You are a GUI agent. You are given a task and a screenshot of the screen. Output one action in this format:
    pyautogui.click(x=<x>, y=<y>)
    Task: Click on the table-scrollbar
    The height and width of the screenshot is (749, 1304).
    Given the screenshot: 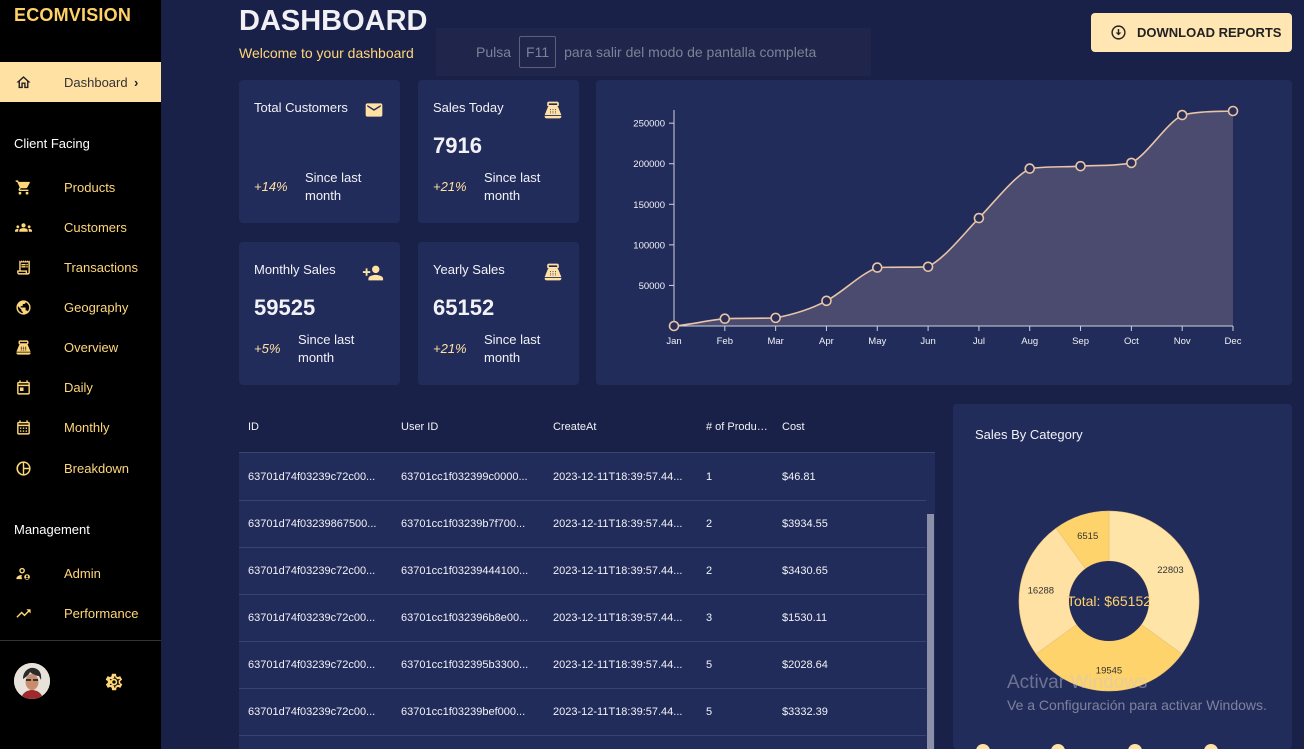 What is the action you would take?
    pyautogui.click(x=930, y=631)
    